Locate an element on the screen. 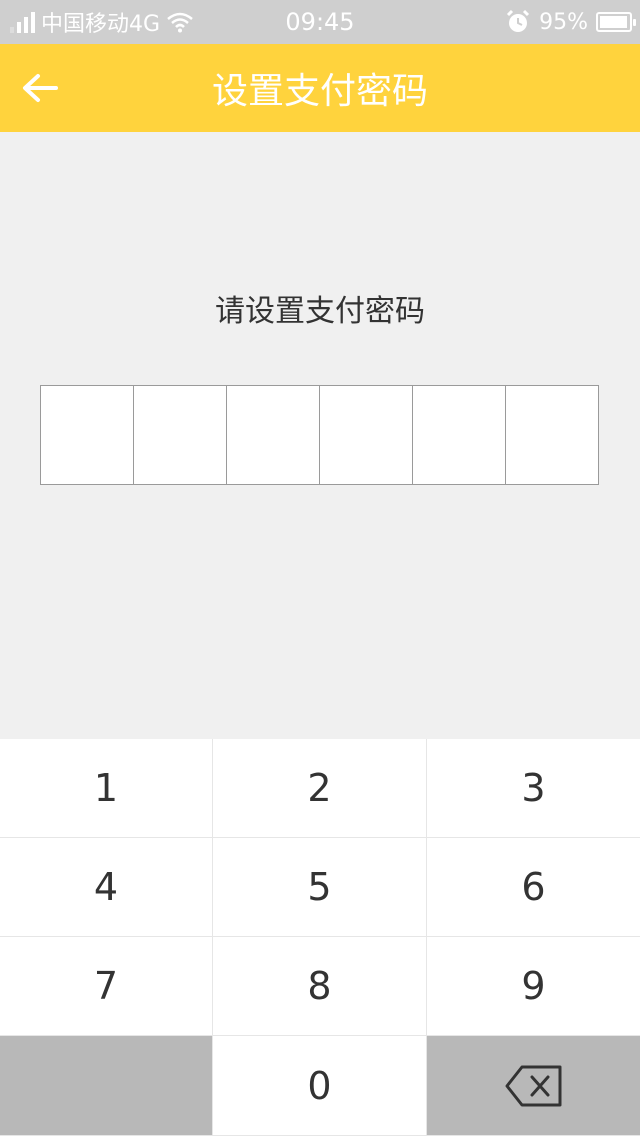  page-title: 设置支付密码 is located at coordinates (319, 91).